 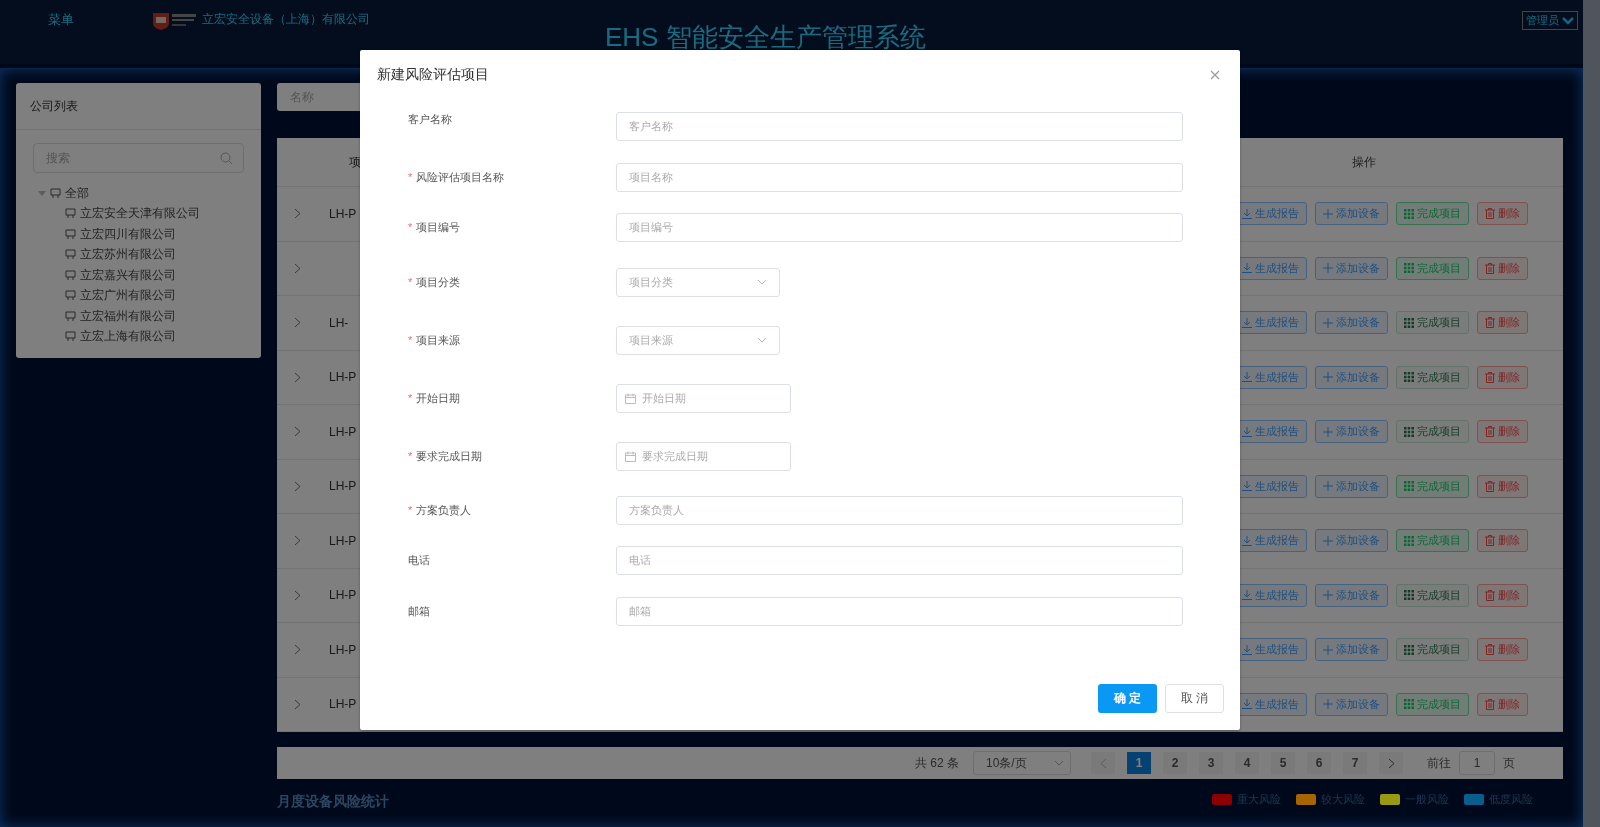 I want to click on cancel-button: 取 消, so click(x=1194, y=698).